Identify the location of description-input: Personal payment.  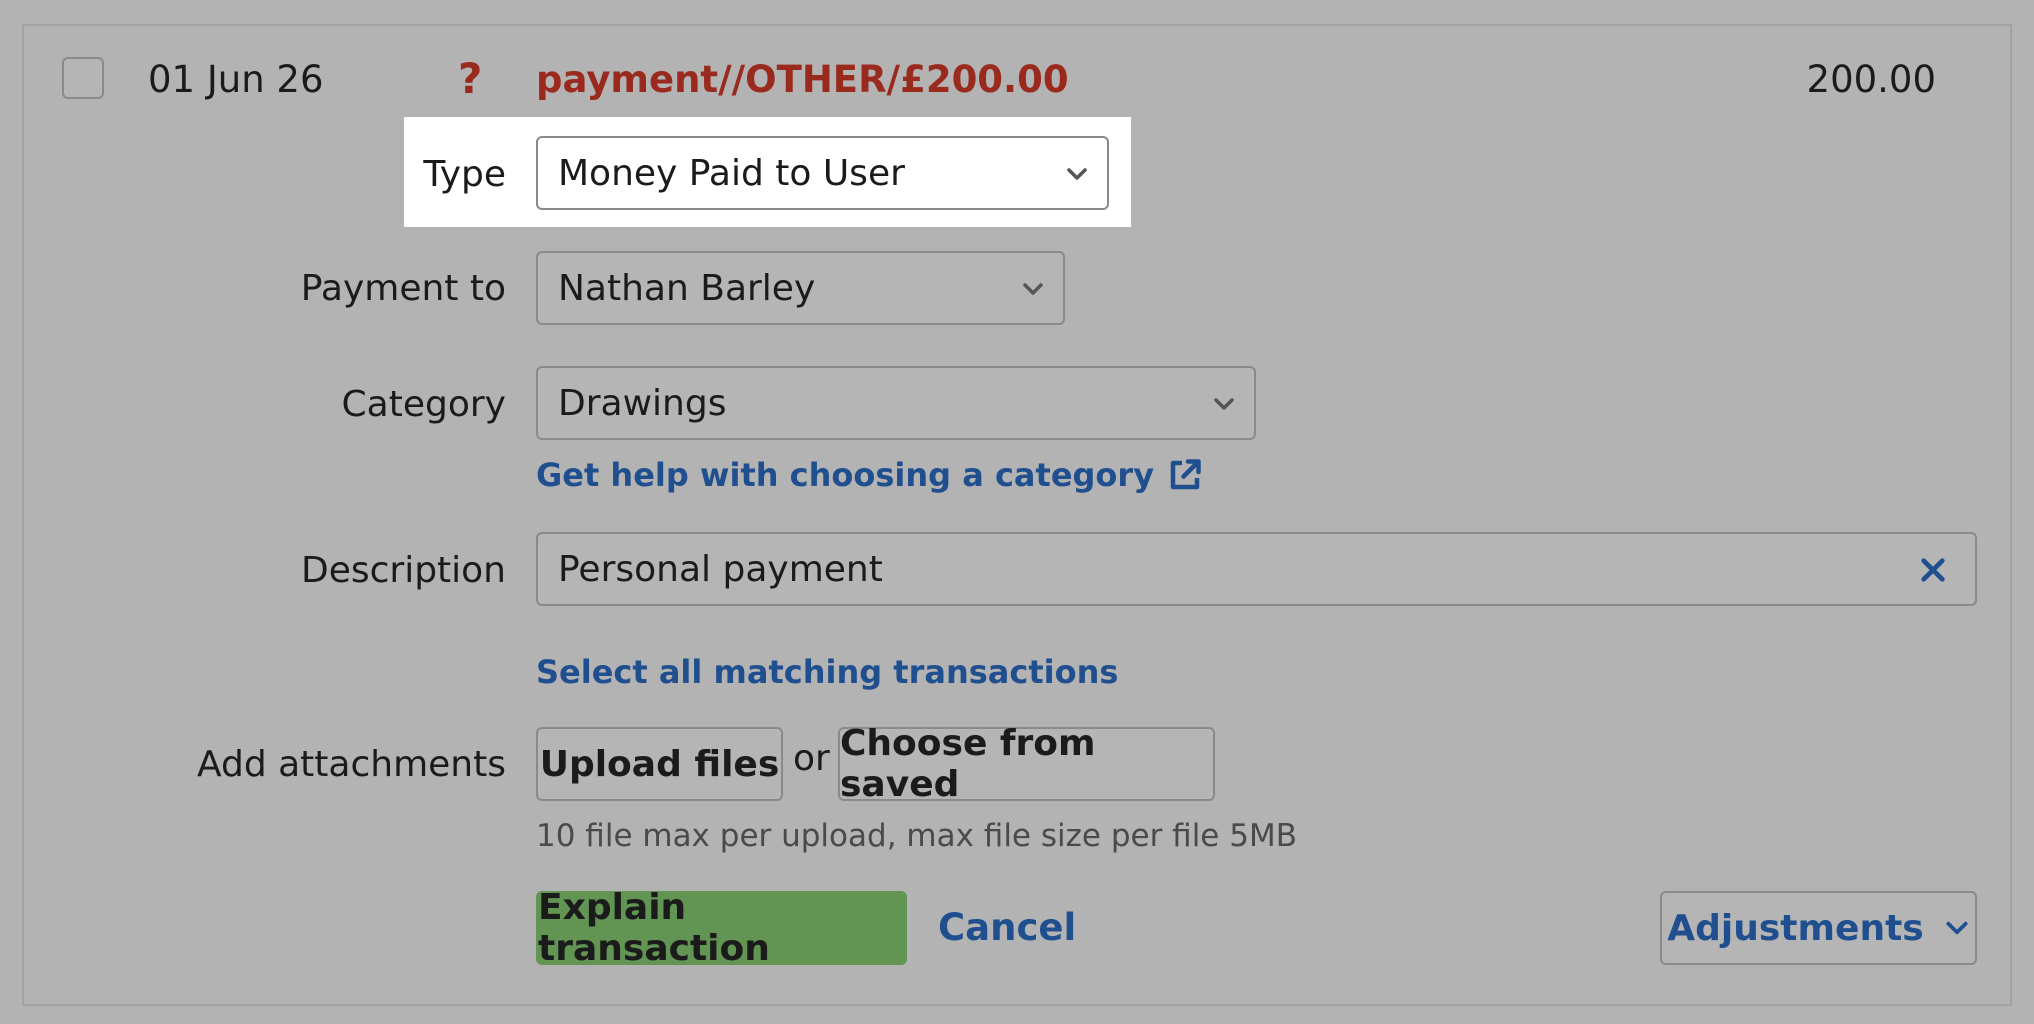
(1256, 569).